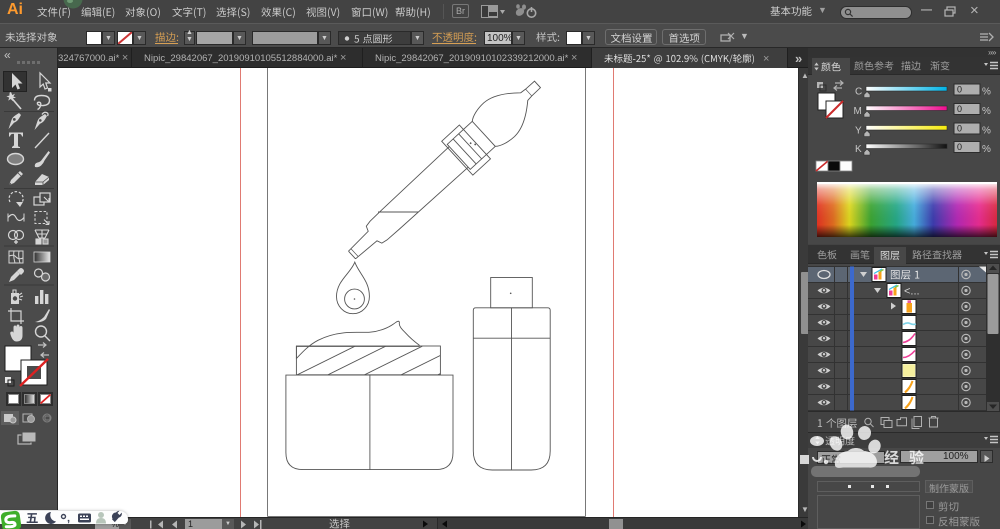 Image resolution: width=1000 pixels, height=529 pixels. I want to click on svg-text: K, so click(858, 149).